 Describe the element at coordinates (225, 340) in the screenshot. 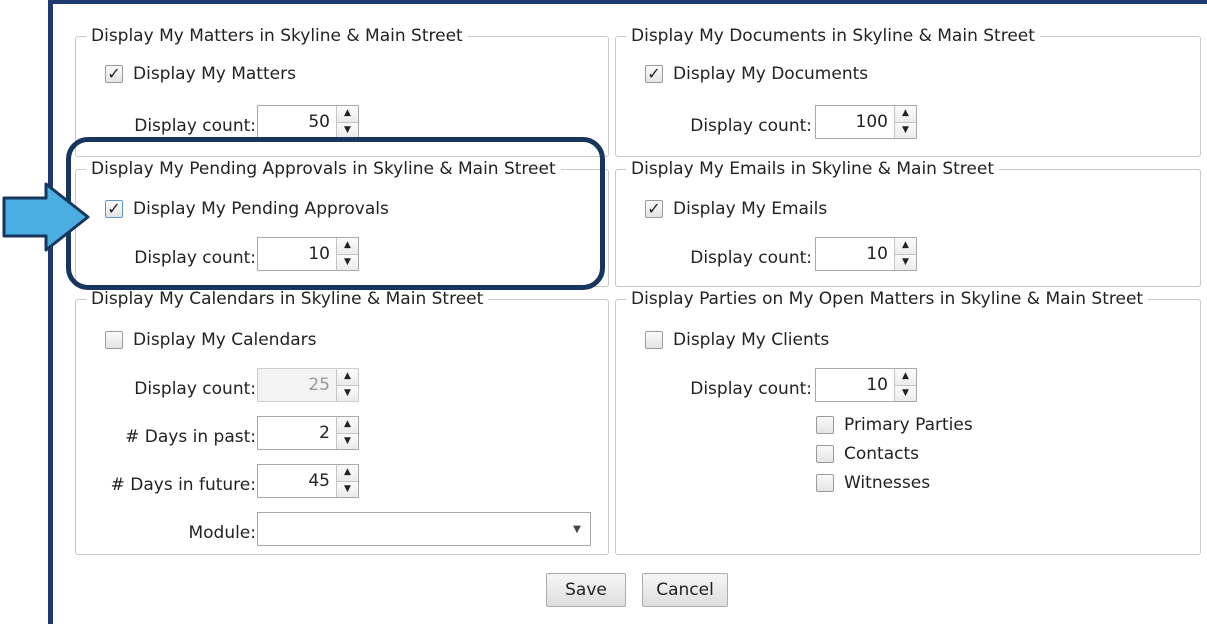

I see `checkbox-label: Display My Calendars` at that location.